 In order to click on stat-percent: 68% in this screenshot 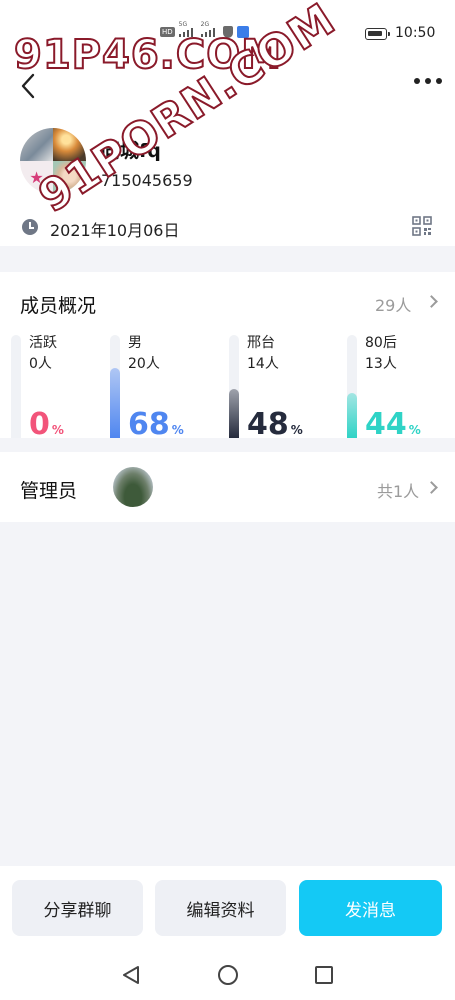, I will do `click(156, 427)`.